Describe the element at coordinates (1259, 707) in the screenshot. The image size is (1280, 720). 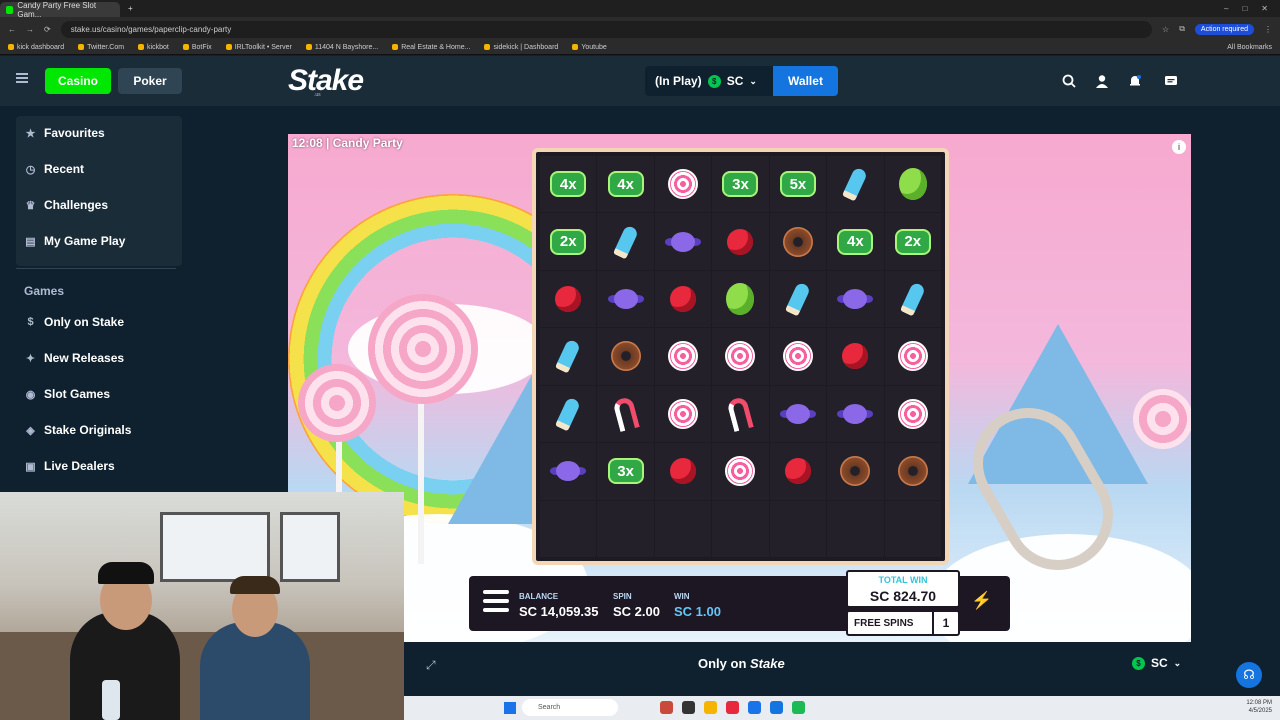
I see `system-tray-clock: 12:08 PM 4/5/2025` at that location.